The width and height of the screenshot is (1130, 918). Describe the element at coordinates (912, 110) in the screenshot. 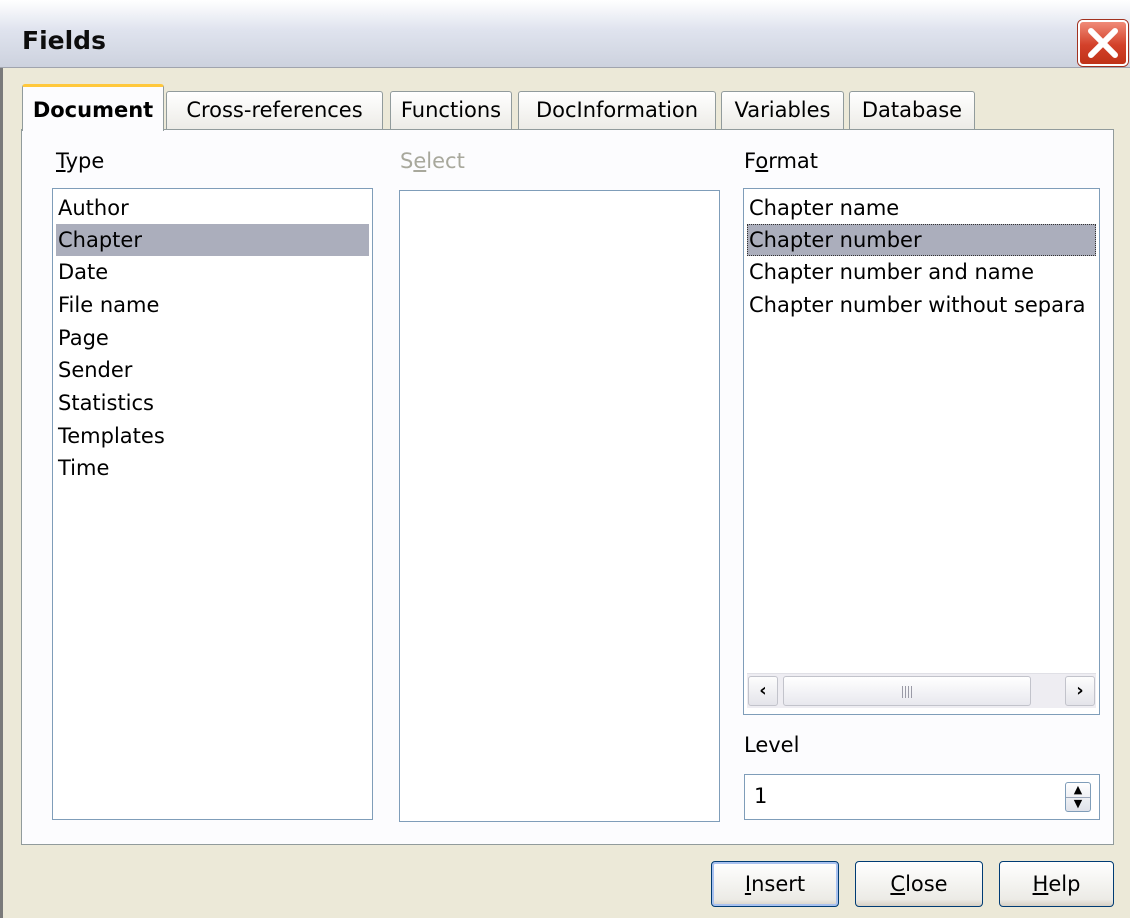

I see `tab-database: Database` at that location.